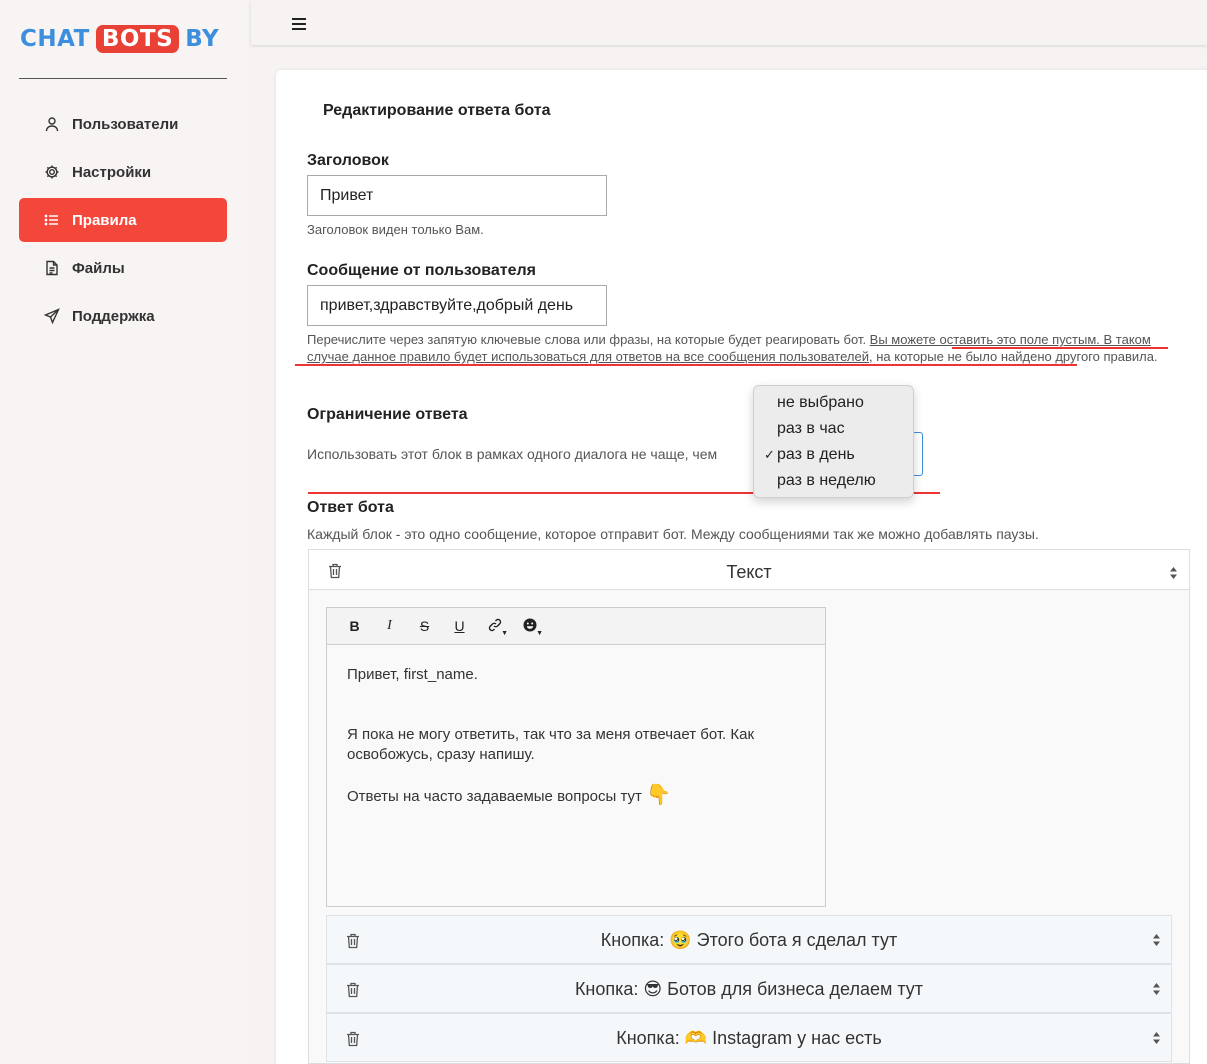 This screenshot has width=1207, height=1064. I want to click on logo: CHAT BOTS BY, so click(119, 39).